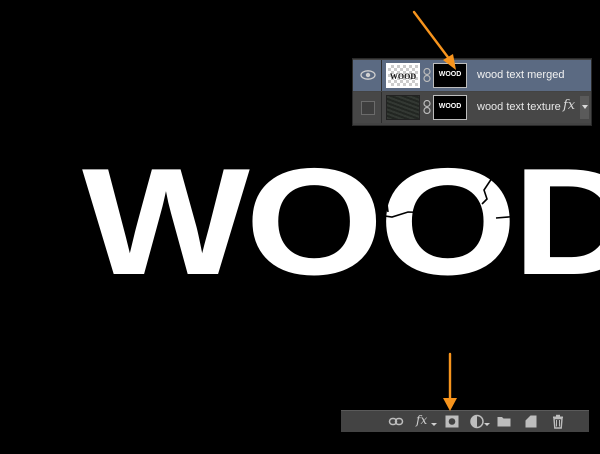  Describe the element at coordinates (452, 421) in the screenshot. I see `add-mask-icon` at that location.